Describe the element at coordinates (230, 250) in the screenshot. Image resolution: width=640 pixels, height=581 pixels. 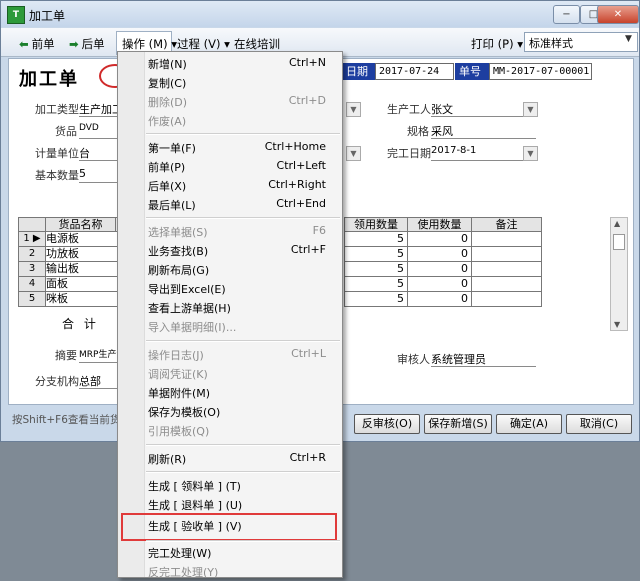
I see `menu-item-find: 业务查找(B) Ctrl+F` at that location.